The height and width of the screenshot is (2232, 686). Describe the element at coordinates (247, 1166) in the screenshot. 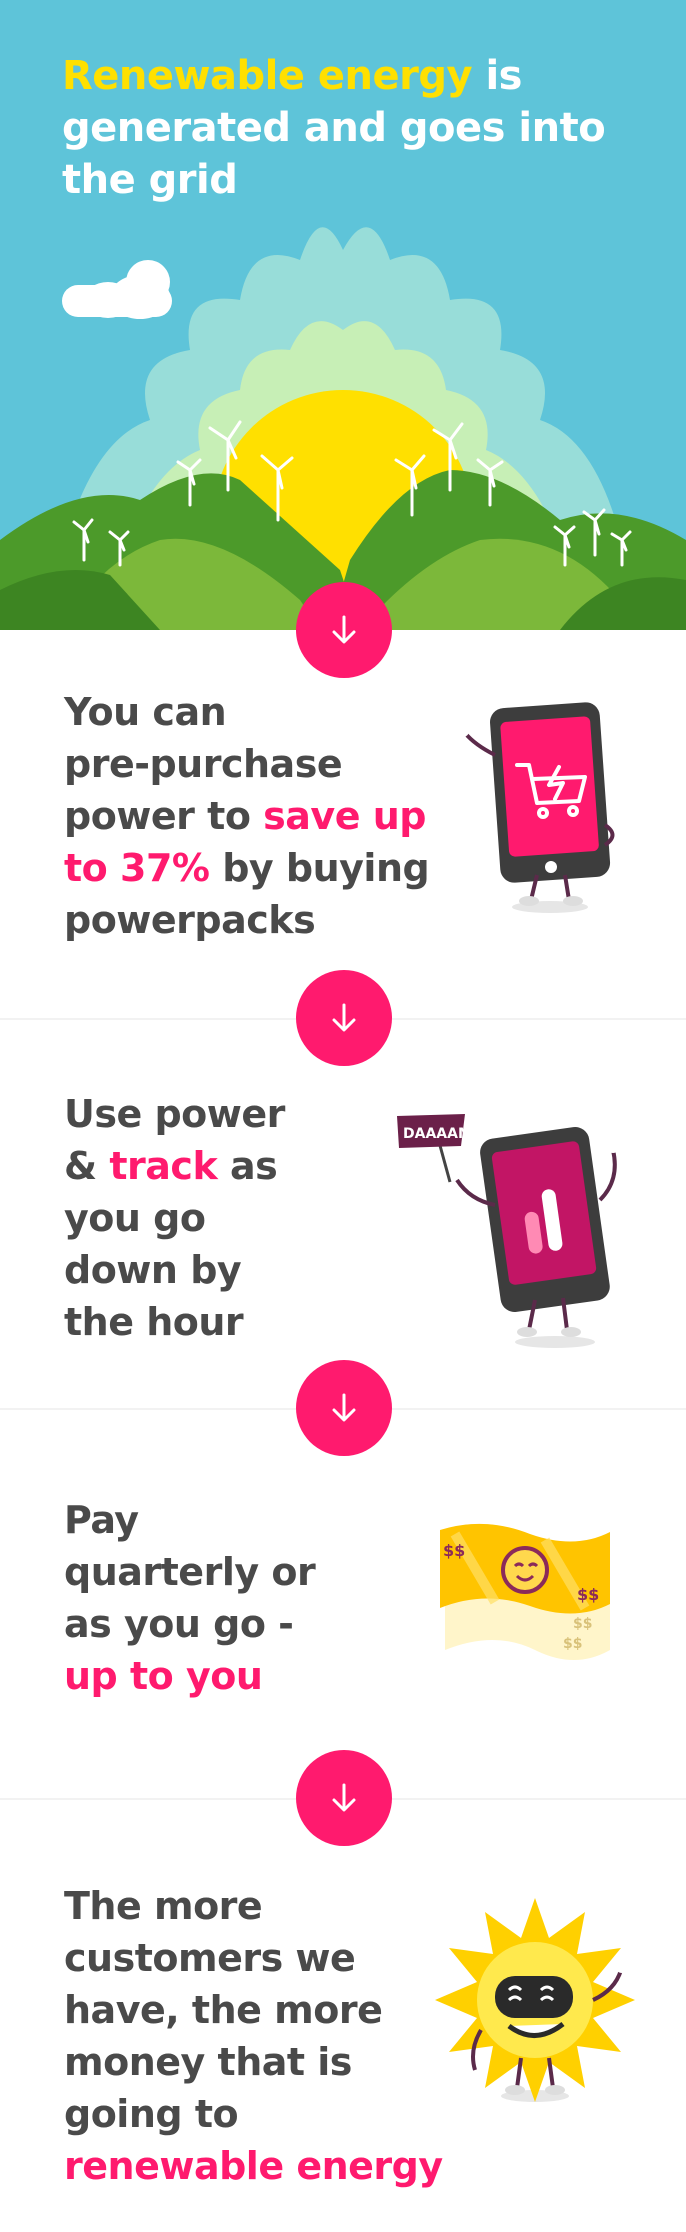

I see `step-2-line2b: as` at that location.